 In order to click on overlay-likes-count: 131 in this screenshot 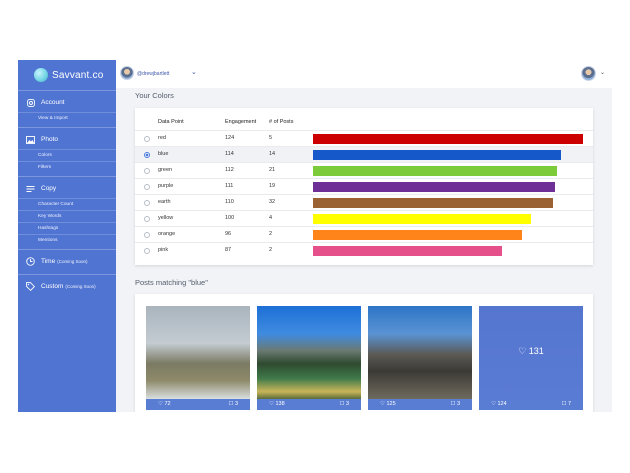, I will do `click(536, 351)`.